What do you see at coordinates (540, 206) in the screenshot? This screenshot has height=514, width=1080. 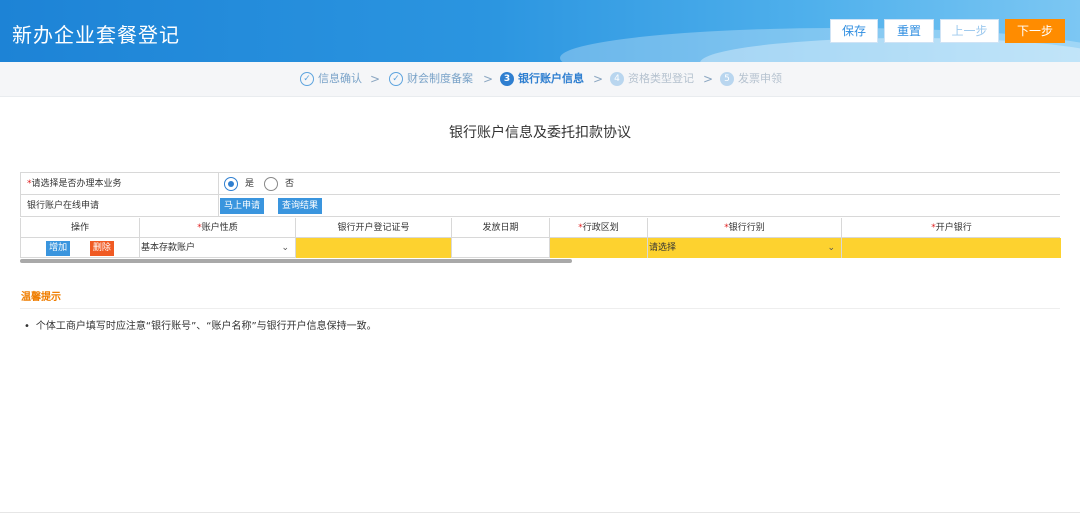 I see `form-row-online-apply: 银行账户在线申请 马上申请 查询结果` at bounding box center [540, 206].